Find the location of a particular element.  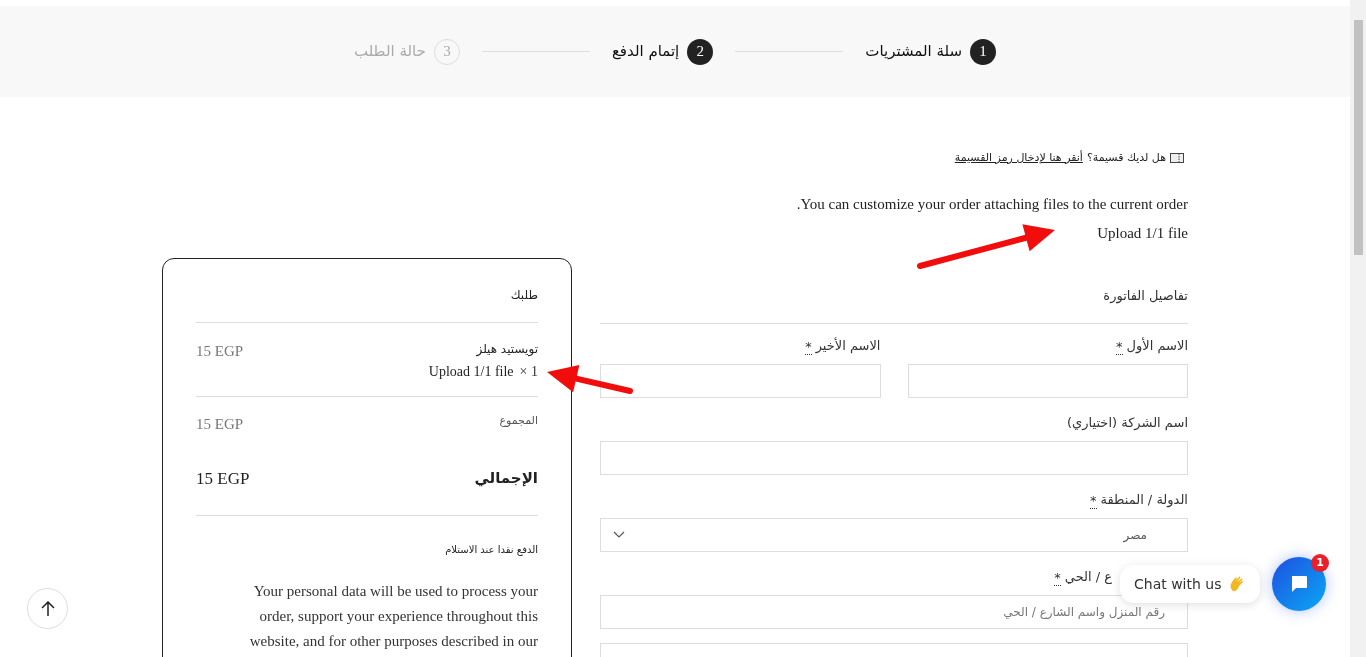

scroll-to-top-button is located at coordinates (47, 608).